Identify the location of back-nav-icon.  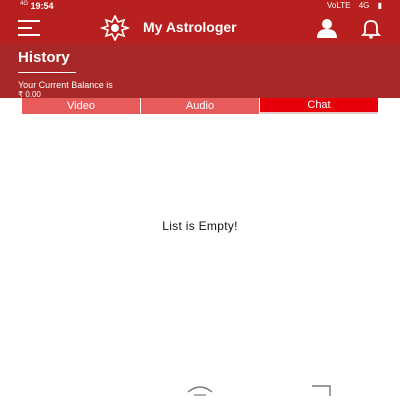
(321, 391).